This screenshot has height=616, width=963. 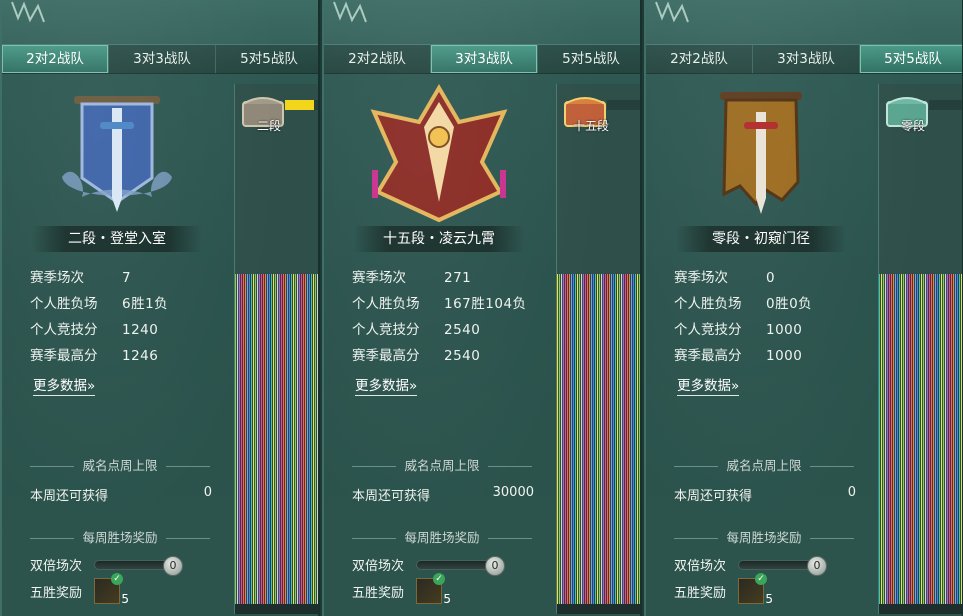 What do you see at coordinates (121, 494) in the screenshot?
I see `weekly-remaining-row: 本周还可获得 0` at bounding box center [121, 494].